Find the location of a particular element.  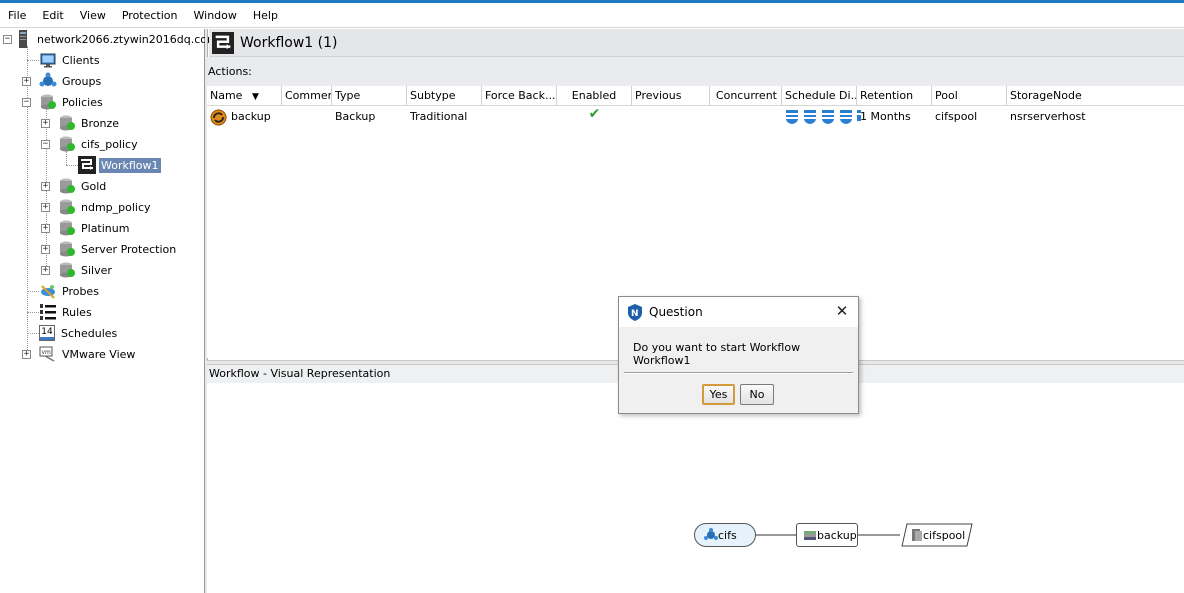

tree-node-cifs-policy: cifs_policy is located at coordinates (99, 144).